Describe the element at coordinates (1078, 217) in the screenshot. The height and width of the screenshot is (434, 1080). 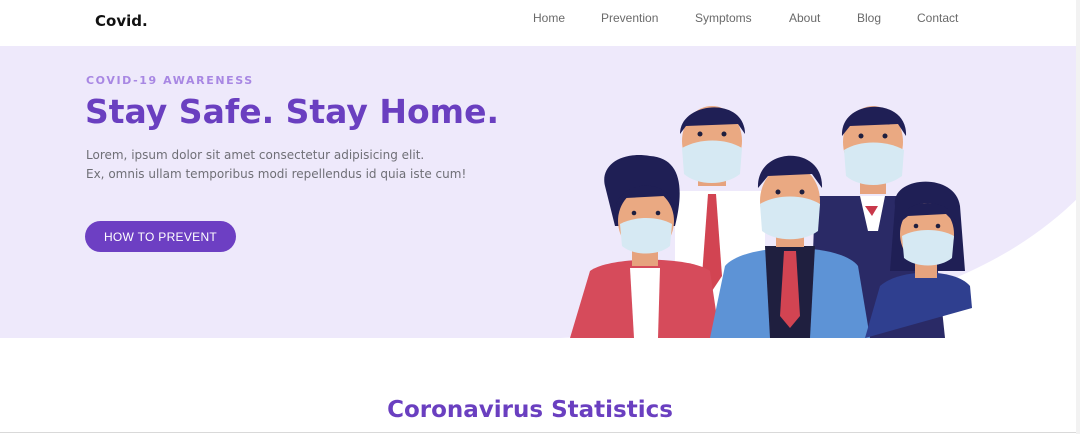
I see `scrollbar-track` at that location.